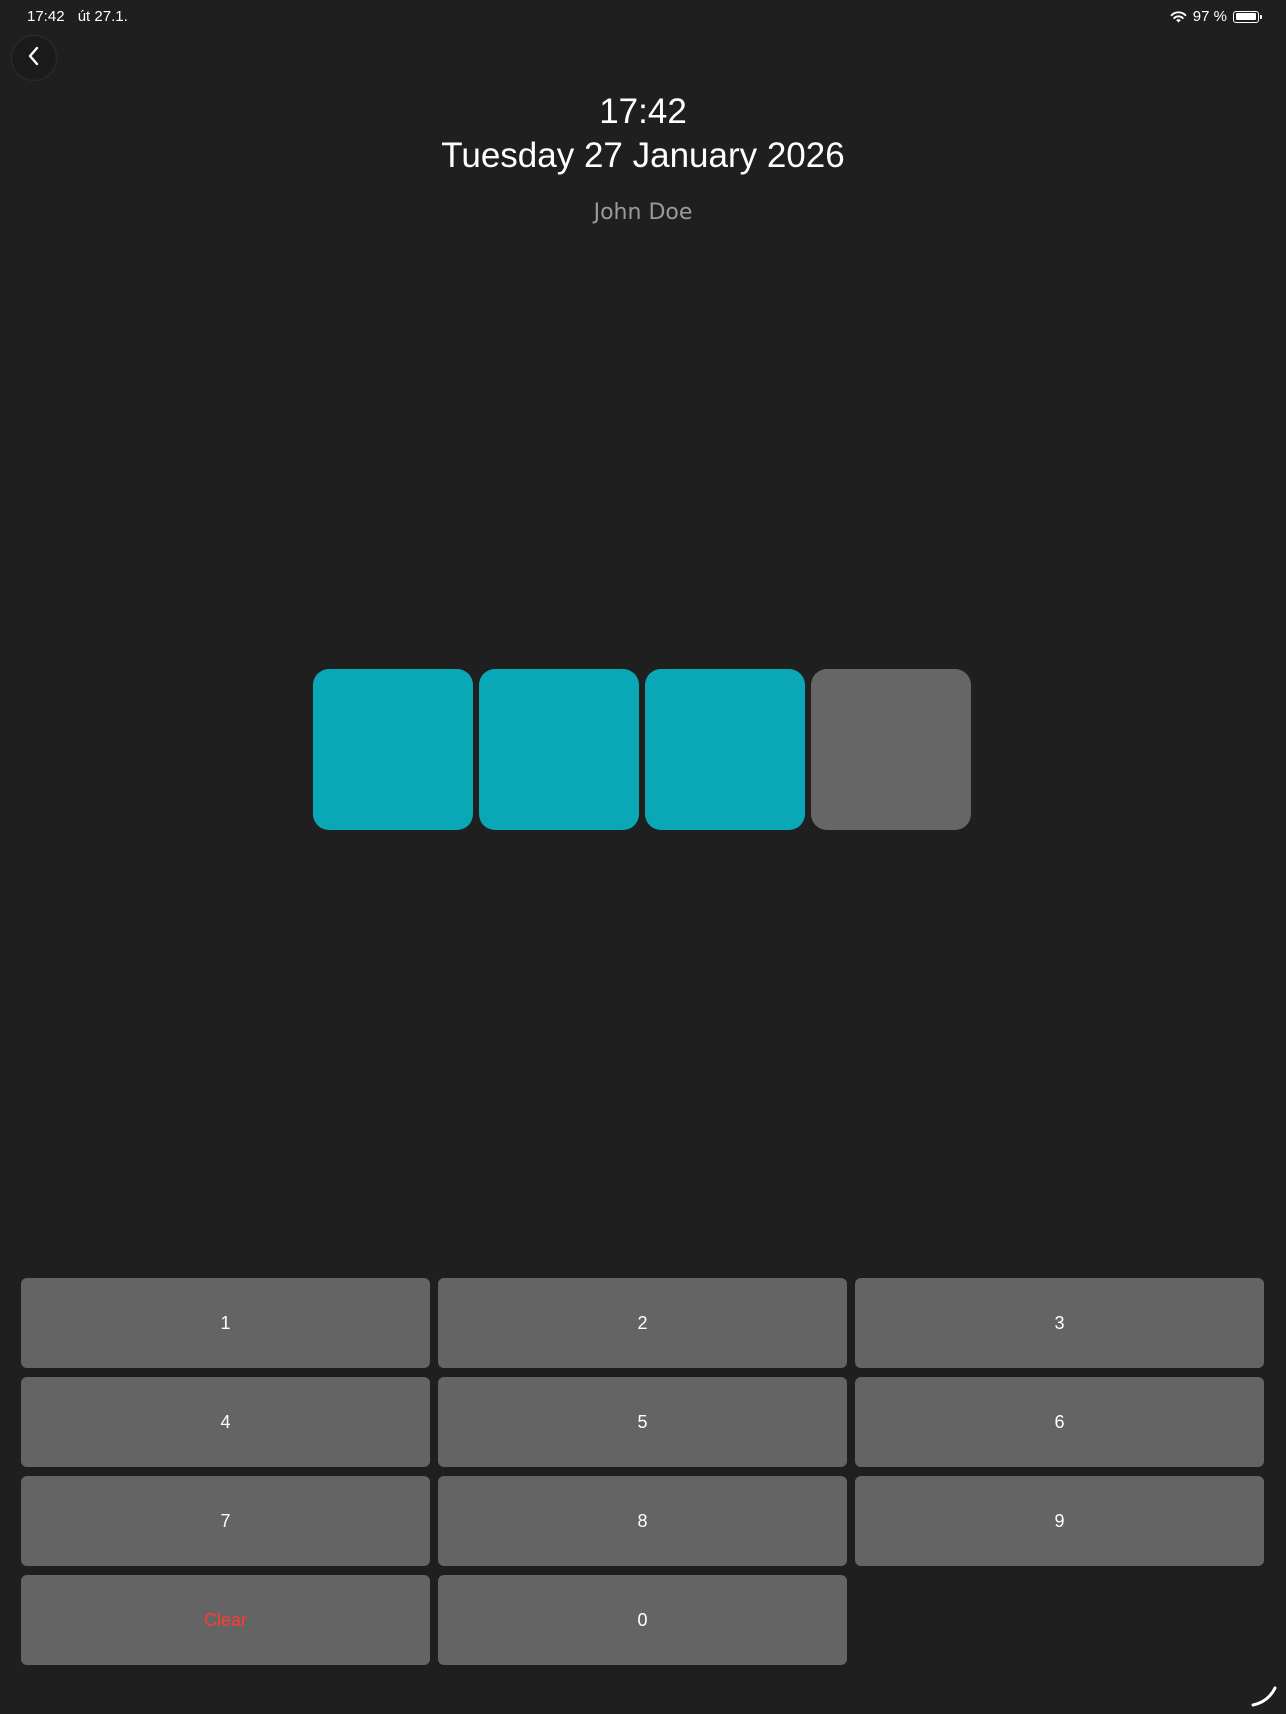  Describe the element at coordinates (642, 1521) in the screenshot. I see `key-8: 8` at that location.